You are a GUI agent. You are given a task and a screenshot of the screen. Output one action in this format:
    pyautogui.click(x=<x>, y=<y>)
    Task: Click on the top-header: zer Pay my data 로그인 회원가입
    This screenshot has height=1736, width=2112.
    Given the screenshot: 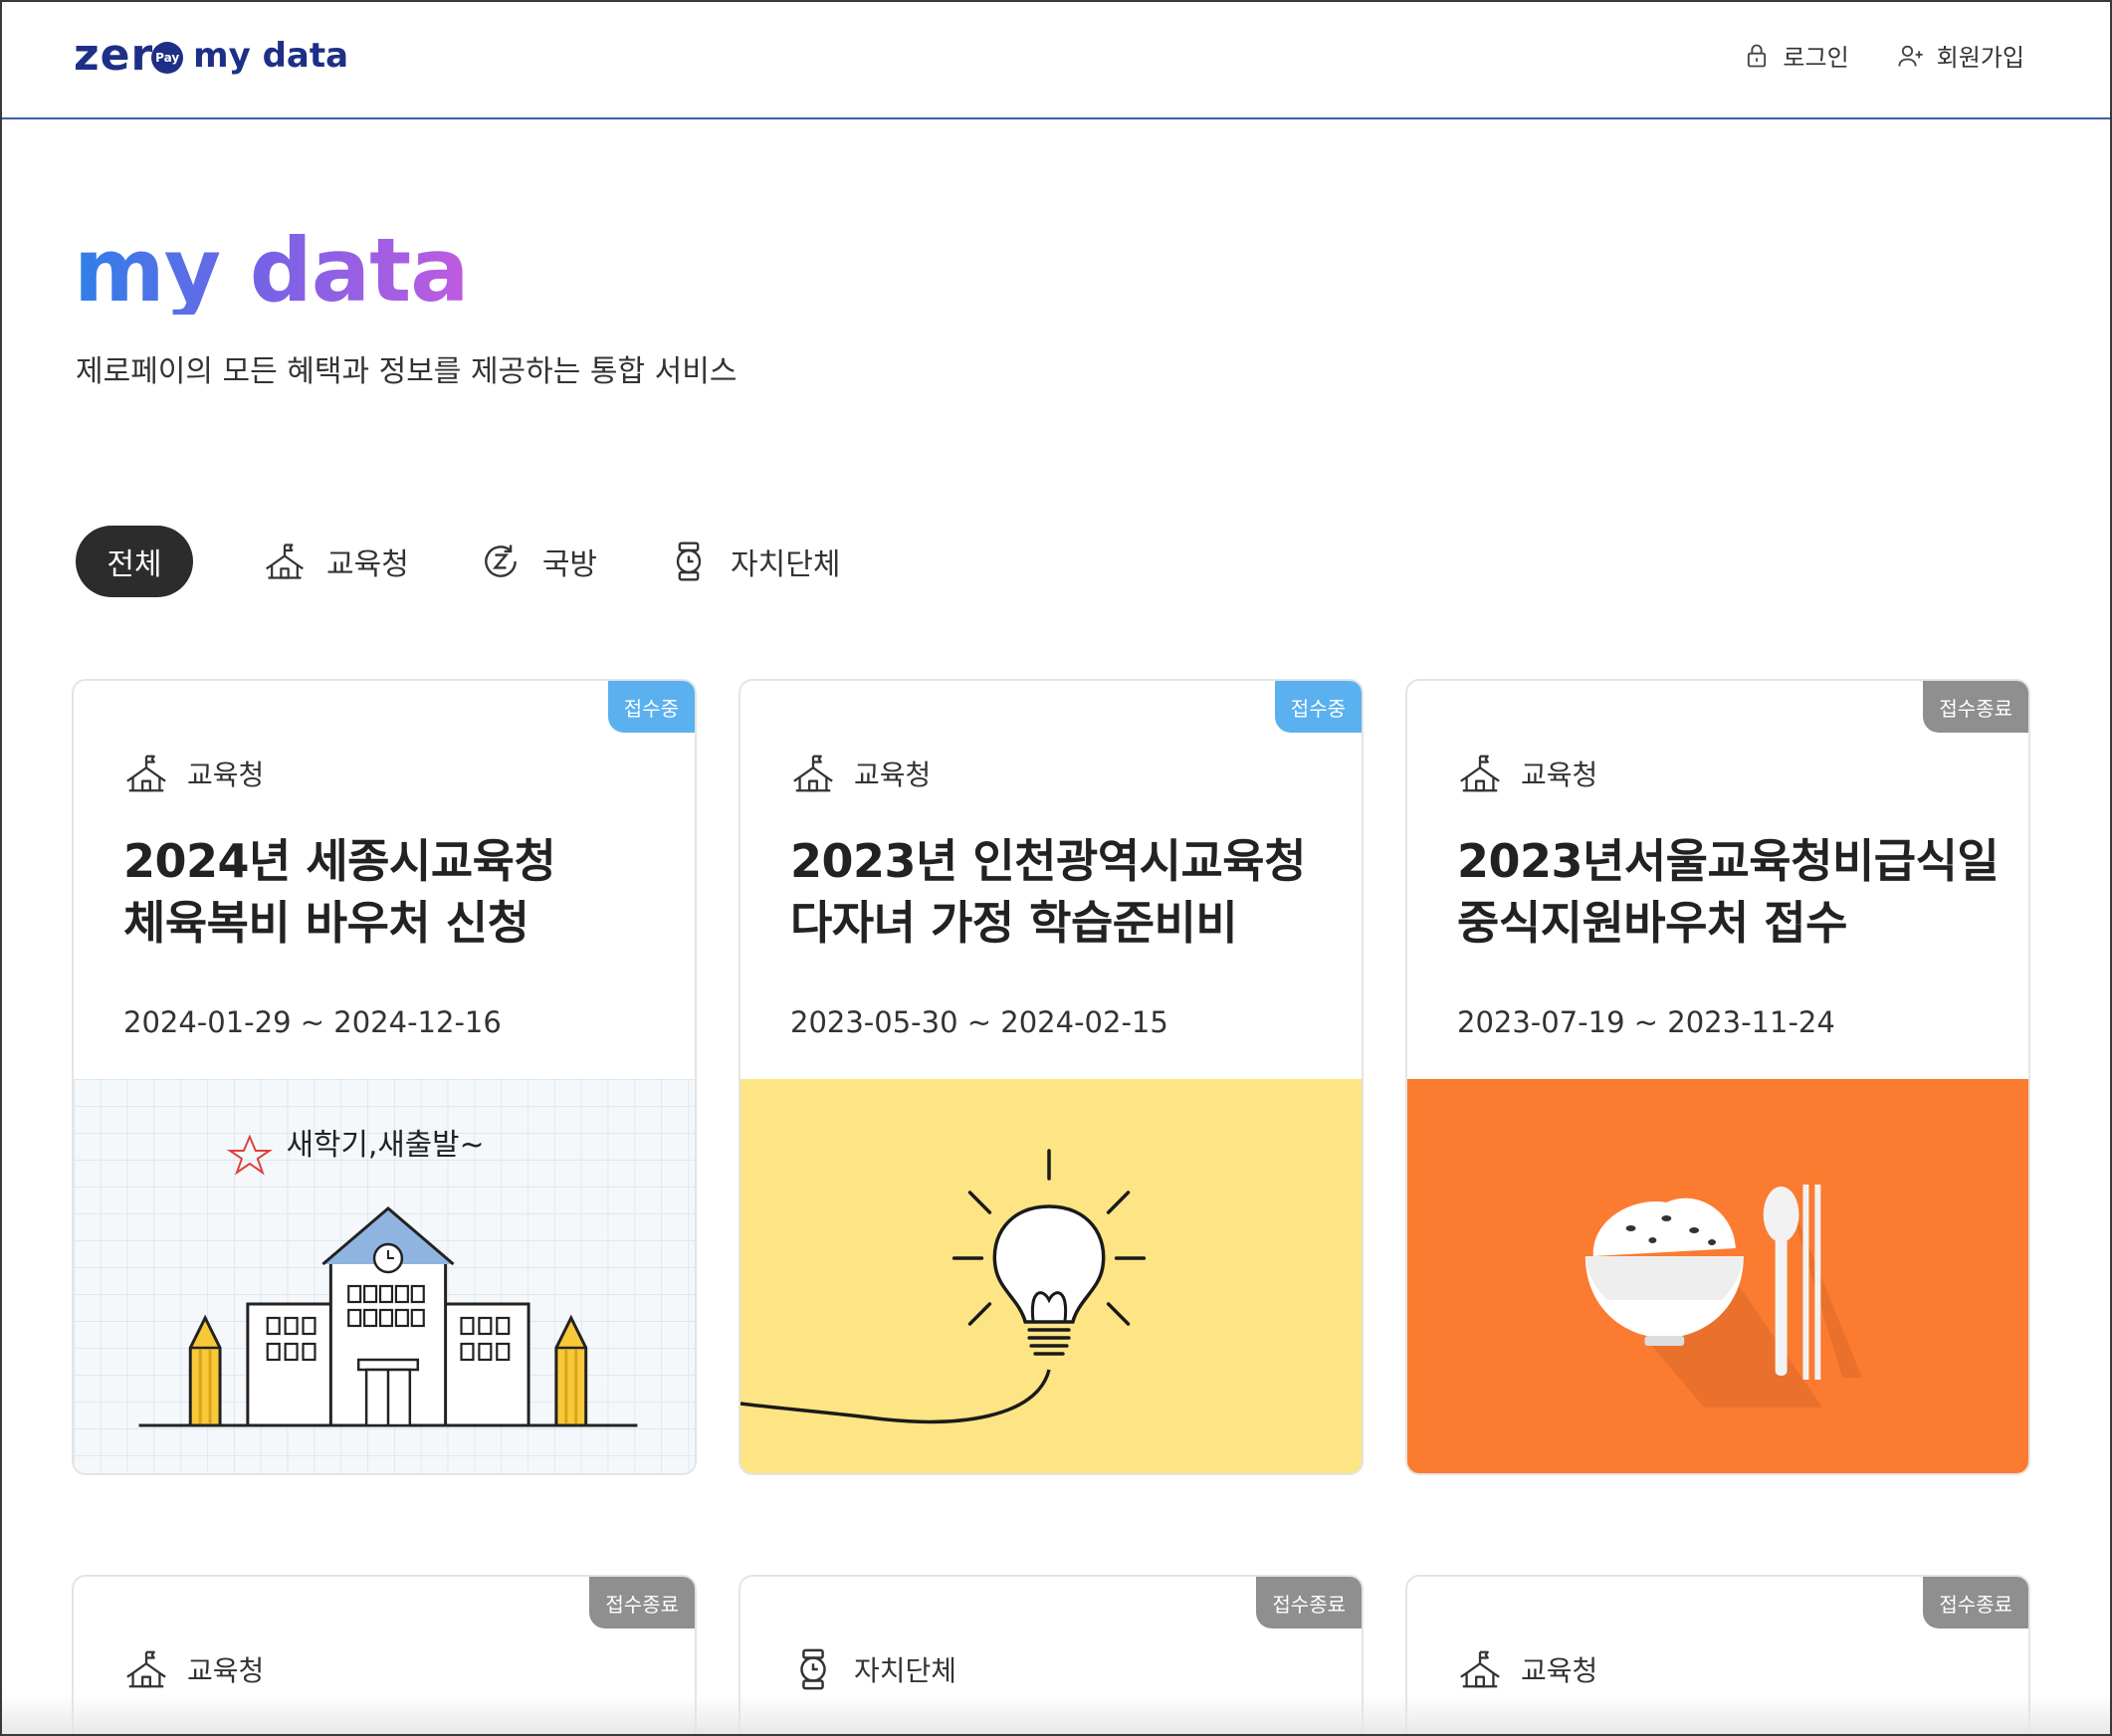 What is the action you would take?
    pyautogui.click(x=1056, y=61)
    